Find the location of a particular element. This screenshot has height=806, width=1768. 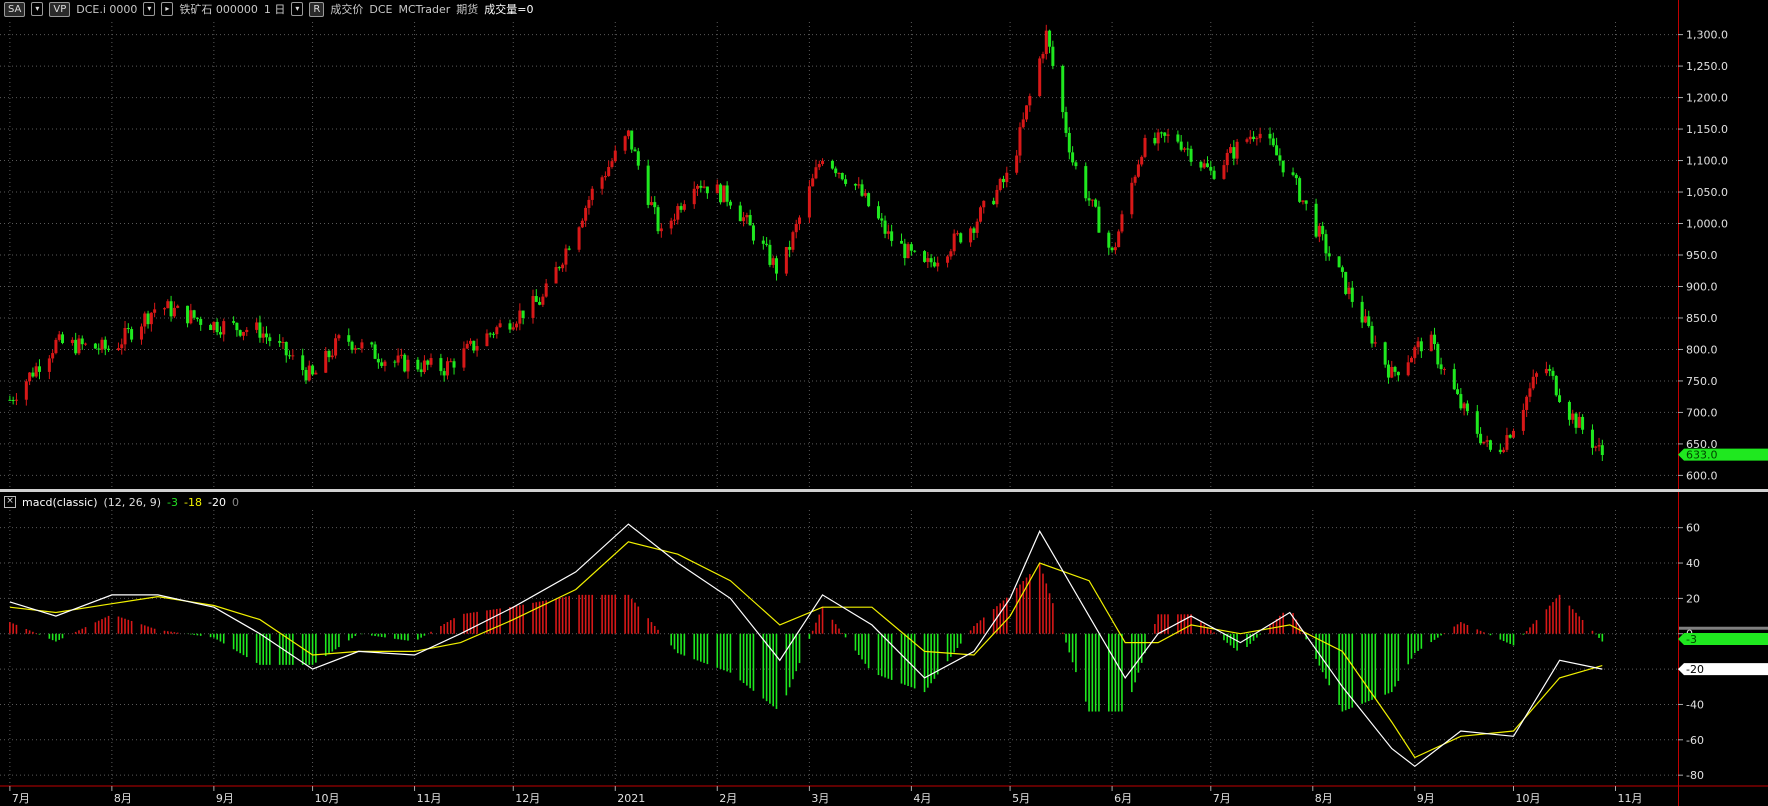

price-tick-label: 950.0 is located at coordinates (1702, 255).